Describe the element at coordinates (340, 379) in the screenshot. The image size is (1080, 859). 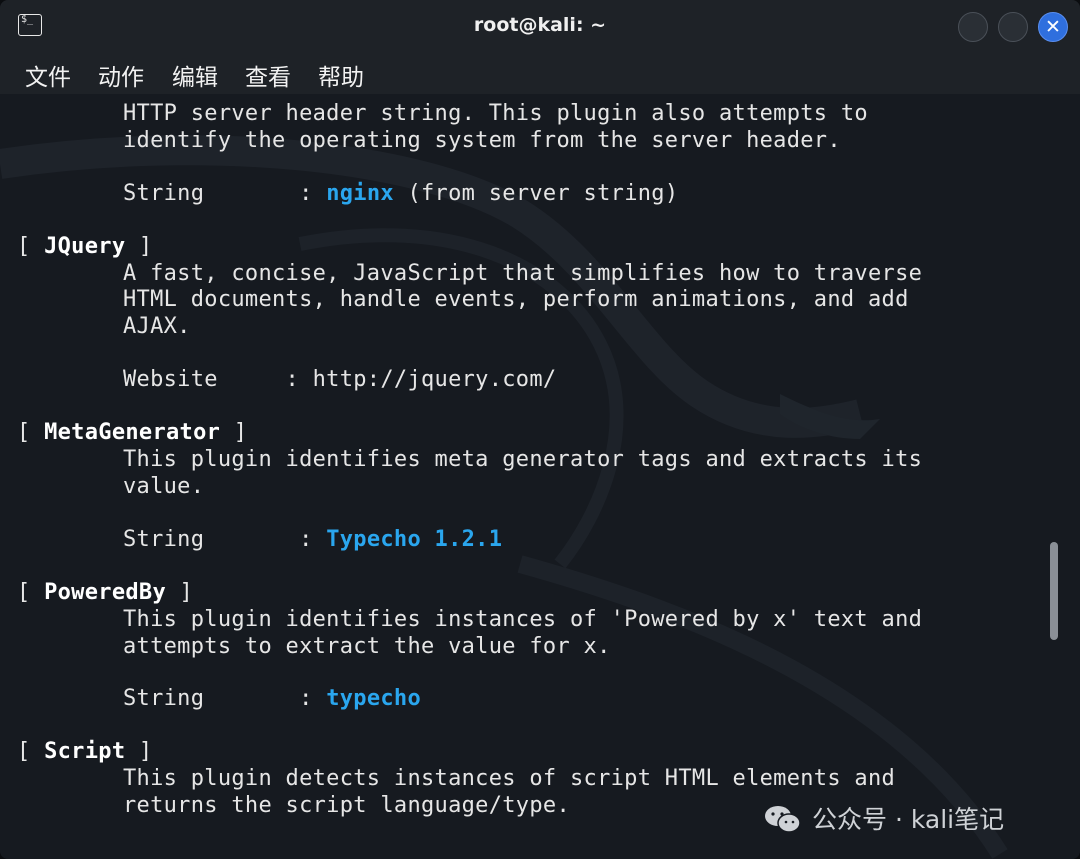
I see `jquery-website-line: Website : http://jquery.com/` at that location.